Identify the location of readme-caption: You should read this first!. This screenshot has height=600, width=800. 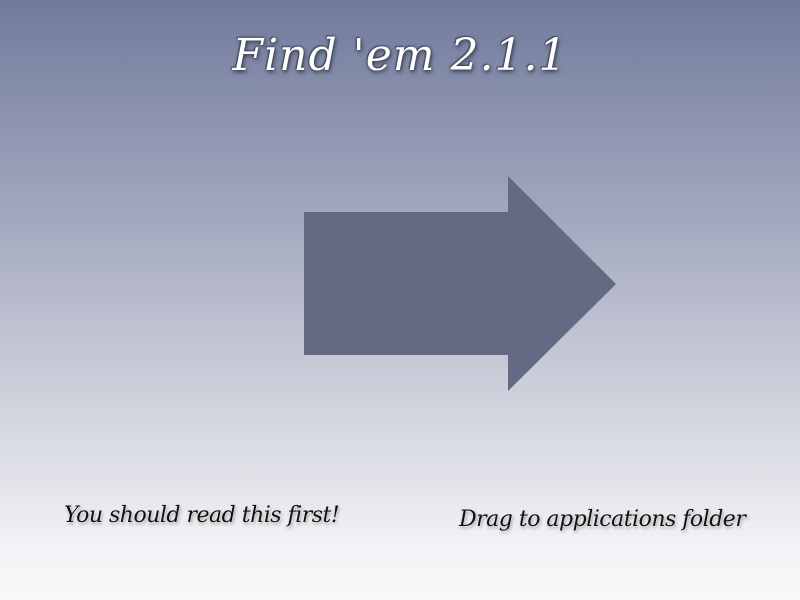
(202, 515).